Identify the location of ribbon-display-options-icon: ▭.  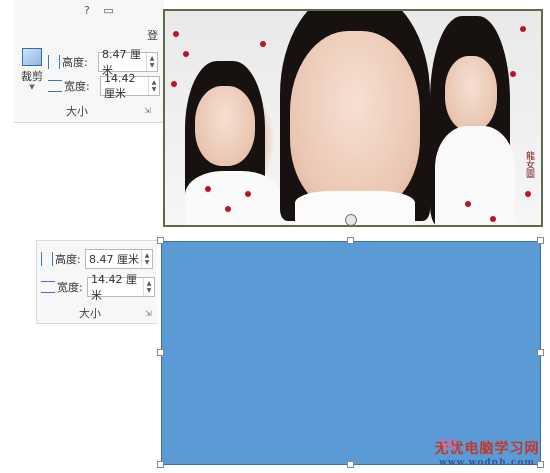
(108, 10).